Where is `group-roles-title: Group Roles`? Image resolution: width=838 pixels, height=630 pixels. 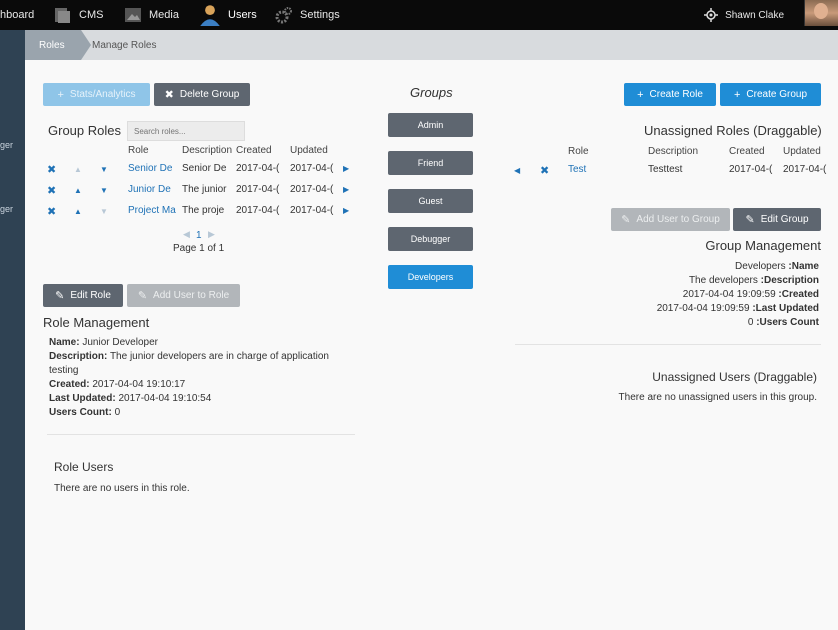
group-roles-title: Group Roles is located at coordinates (84, 130).